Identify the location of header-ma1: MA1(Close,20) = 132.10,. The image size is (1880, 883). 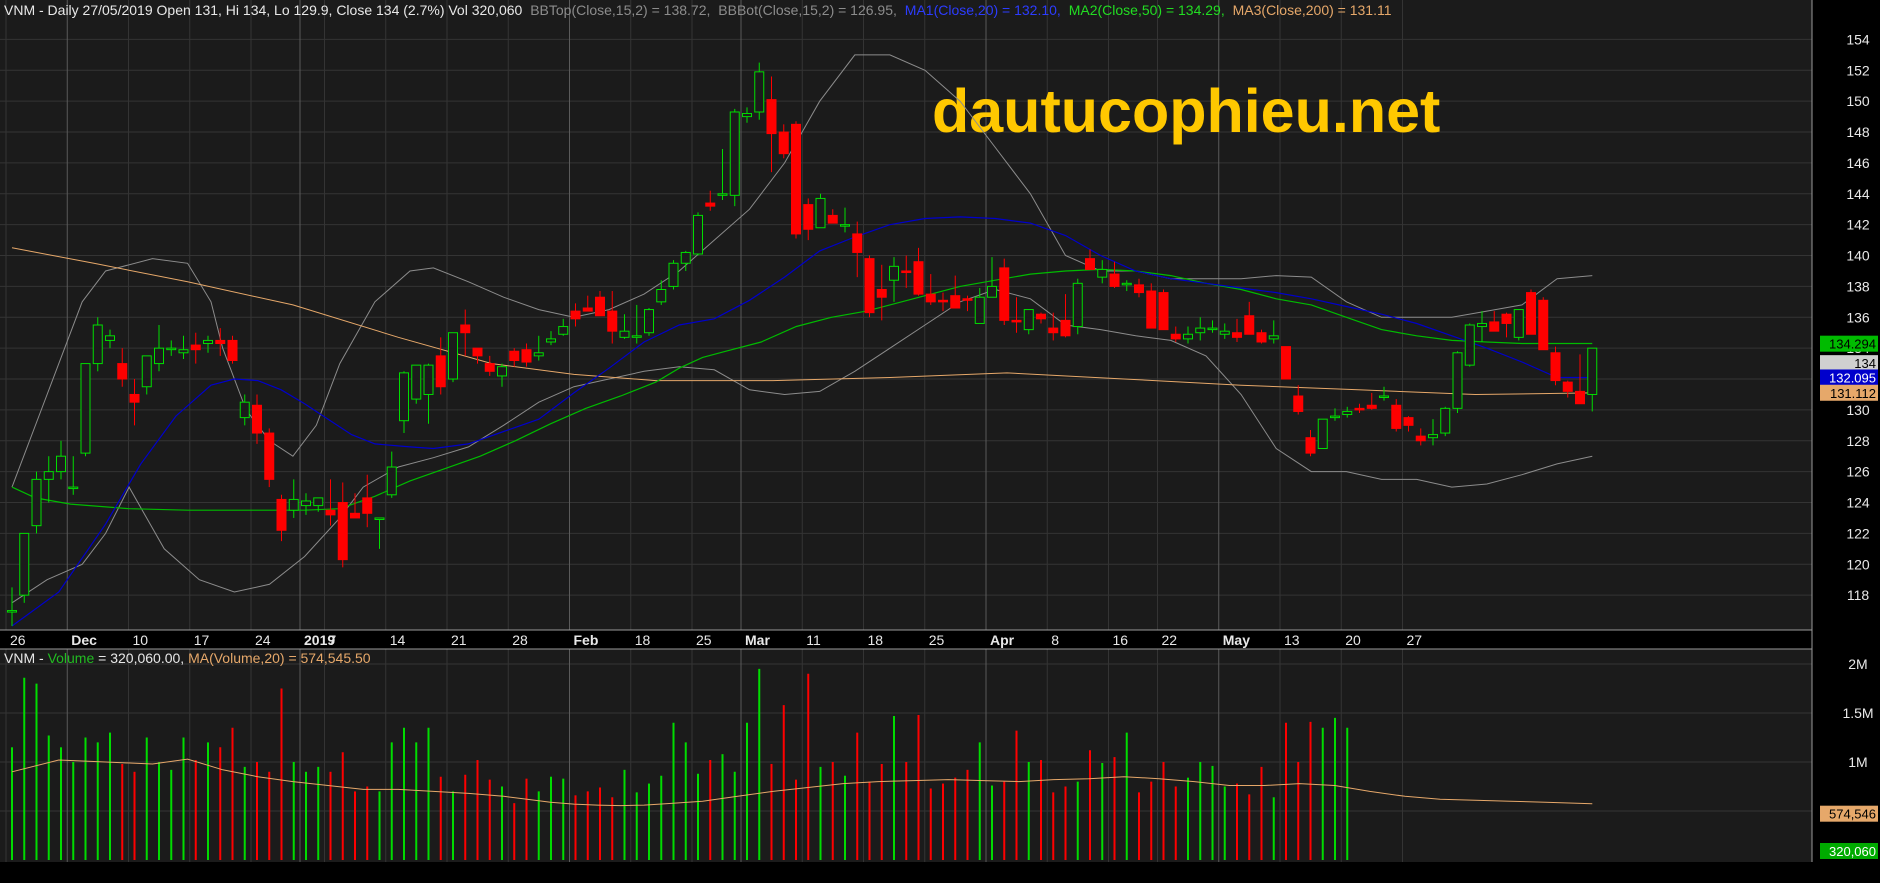
(983, 10).